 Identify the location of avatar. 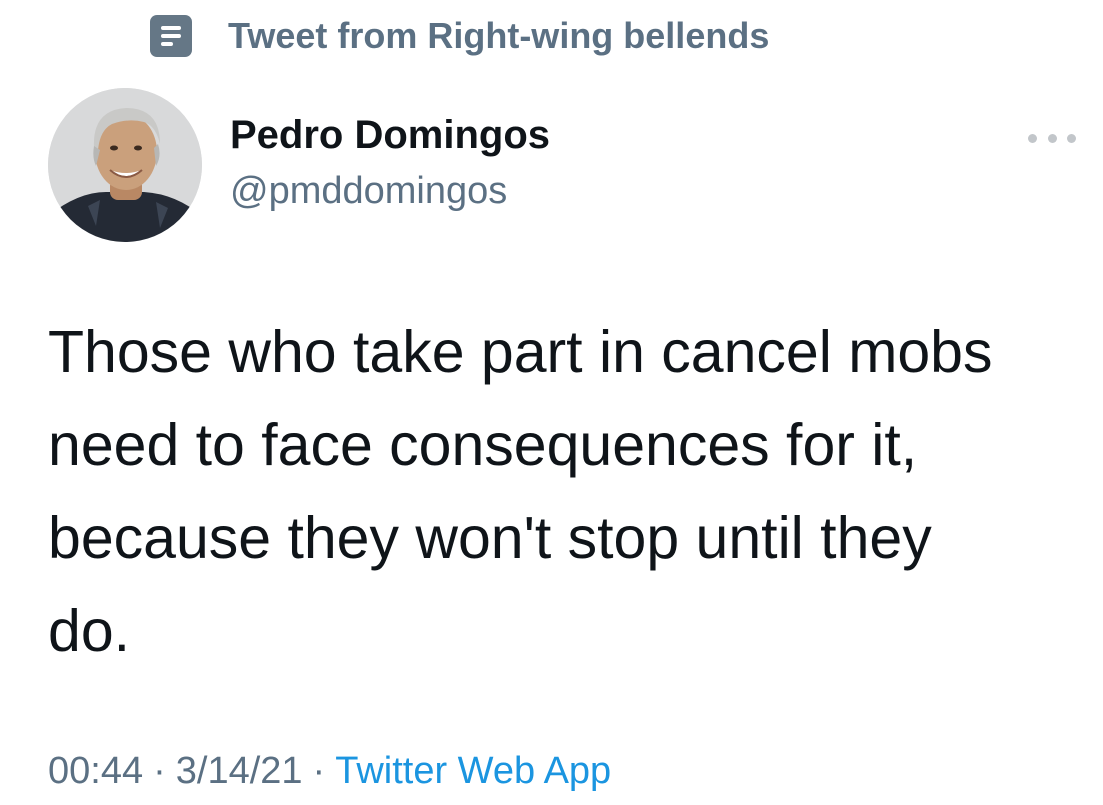
(125, 165).